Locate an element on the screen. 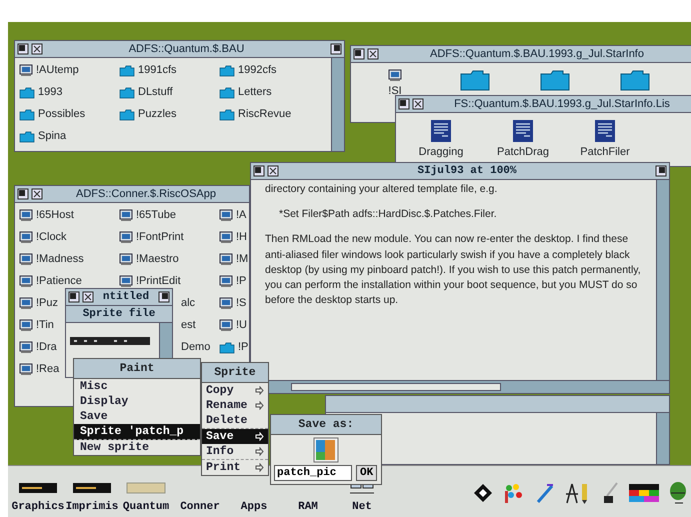  quill-and-ink-icon is located at coordinates (610, 493).